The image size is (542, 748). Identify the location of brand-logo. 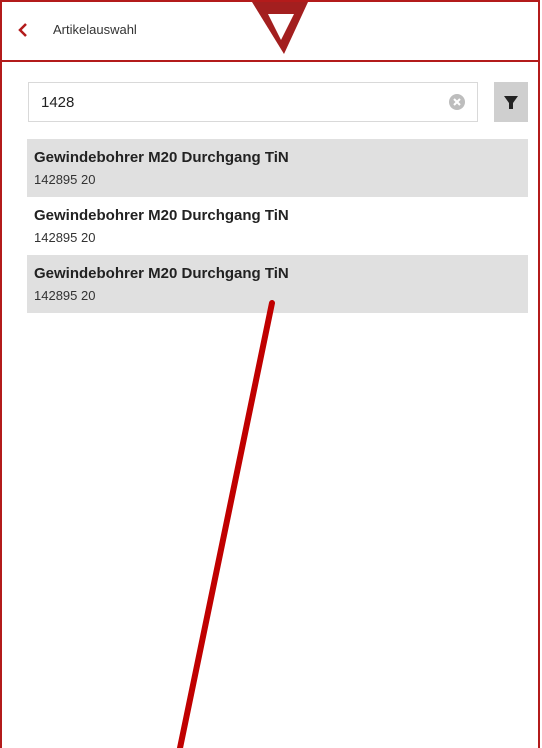
(280, 28).